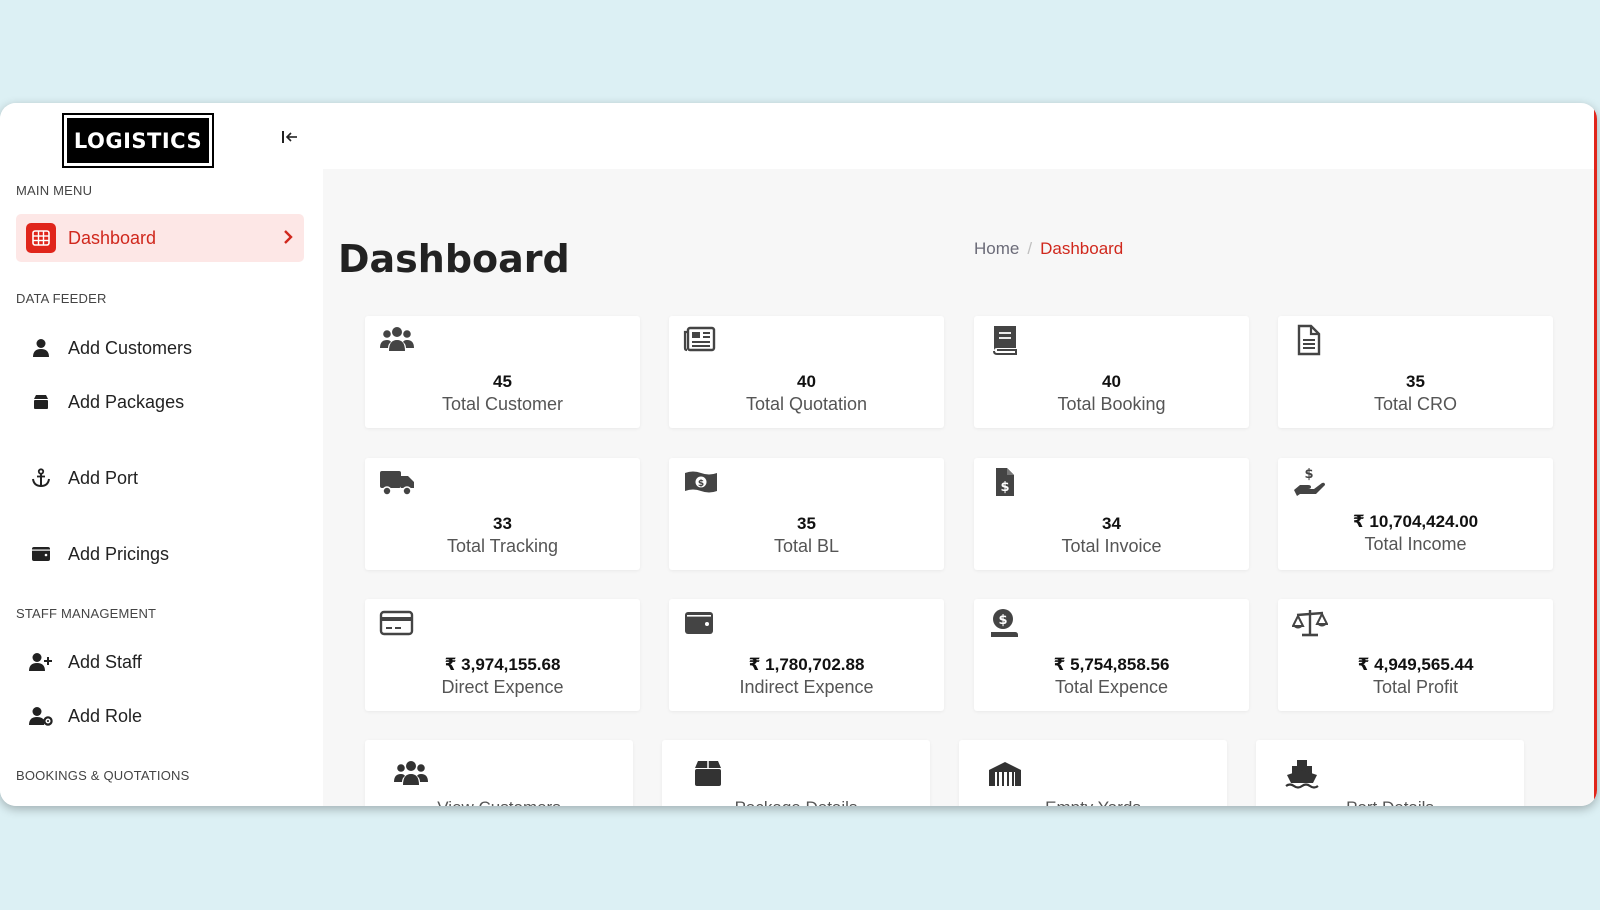 This screenshot has height=910, width=1600. I want to click on stat-label: Total Booking, so click(1111, 404).